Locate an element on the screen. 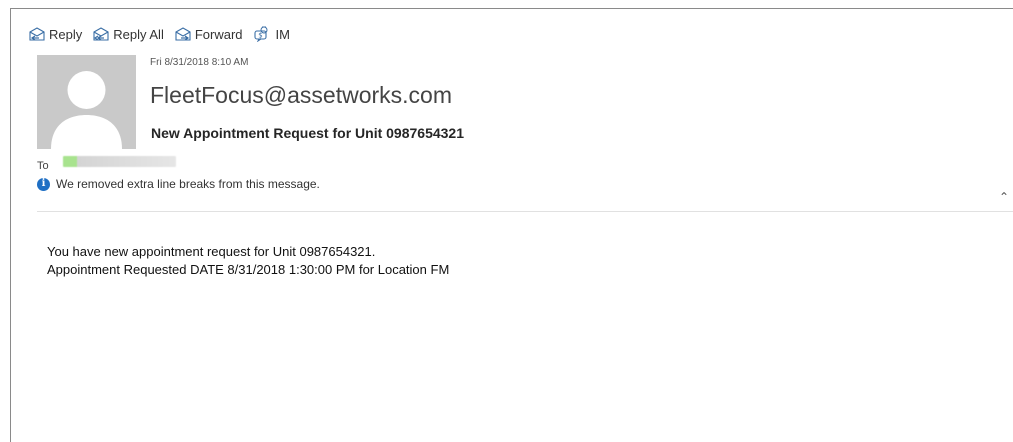  im-button: $ IM is located at coordinates (271, 34).